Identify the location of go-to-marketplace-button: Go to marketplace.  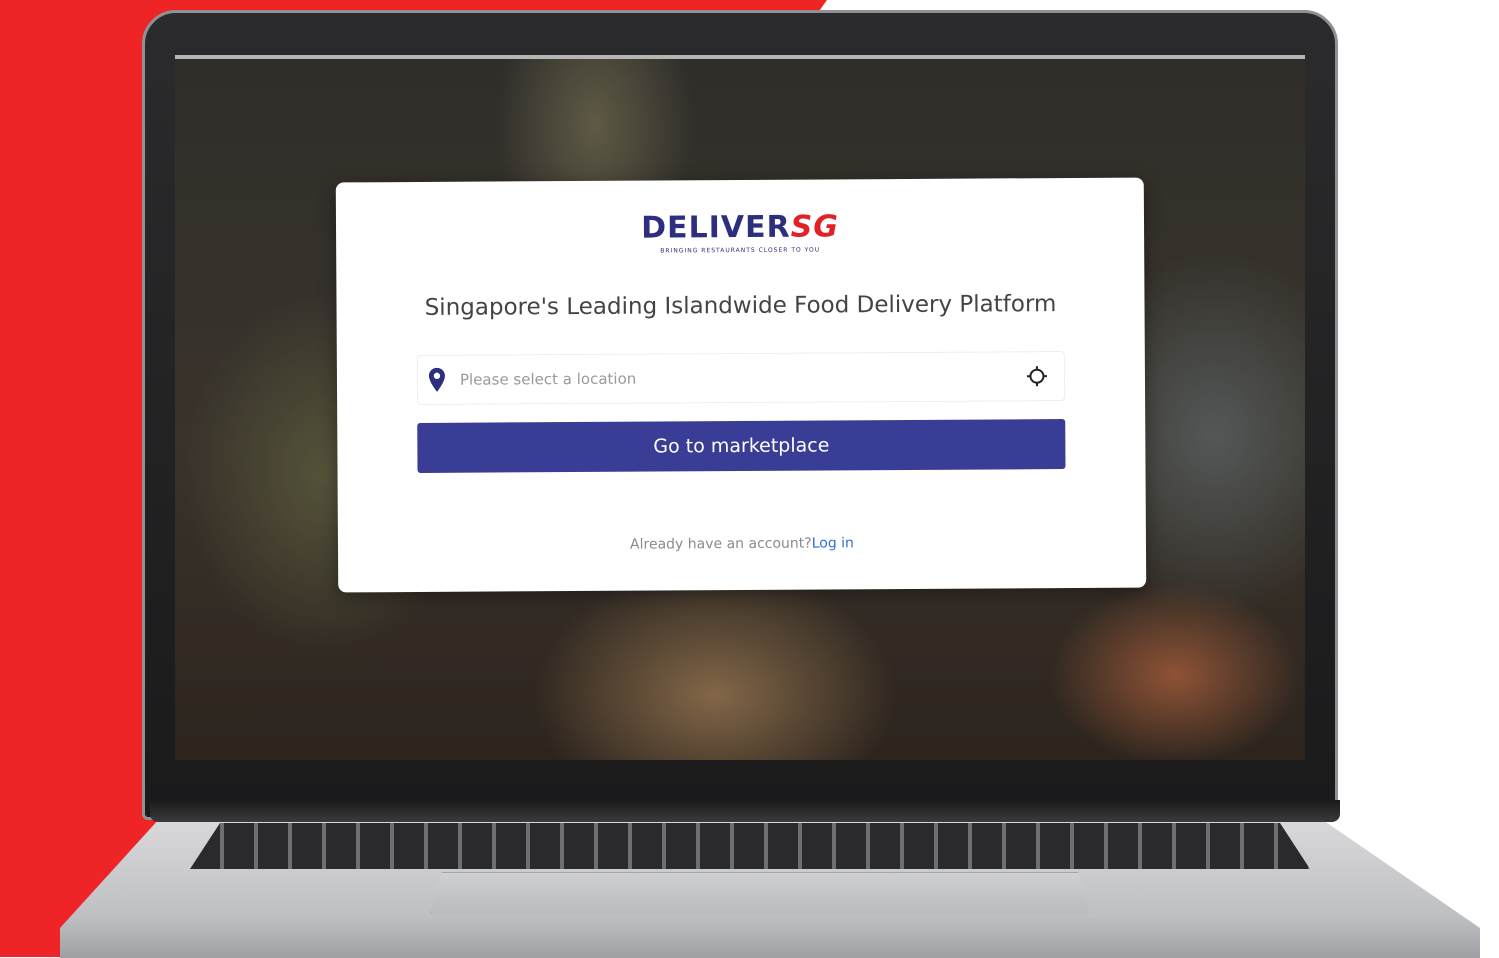
(741, 446).